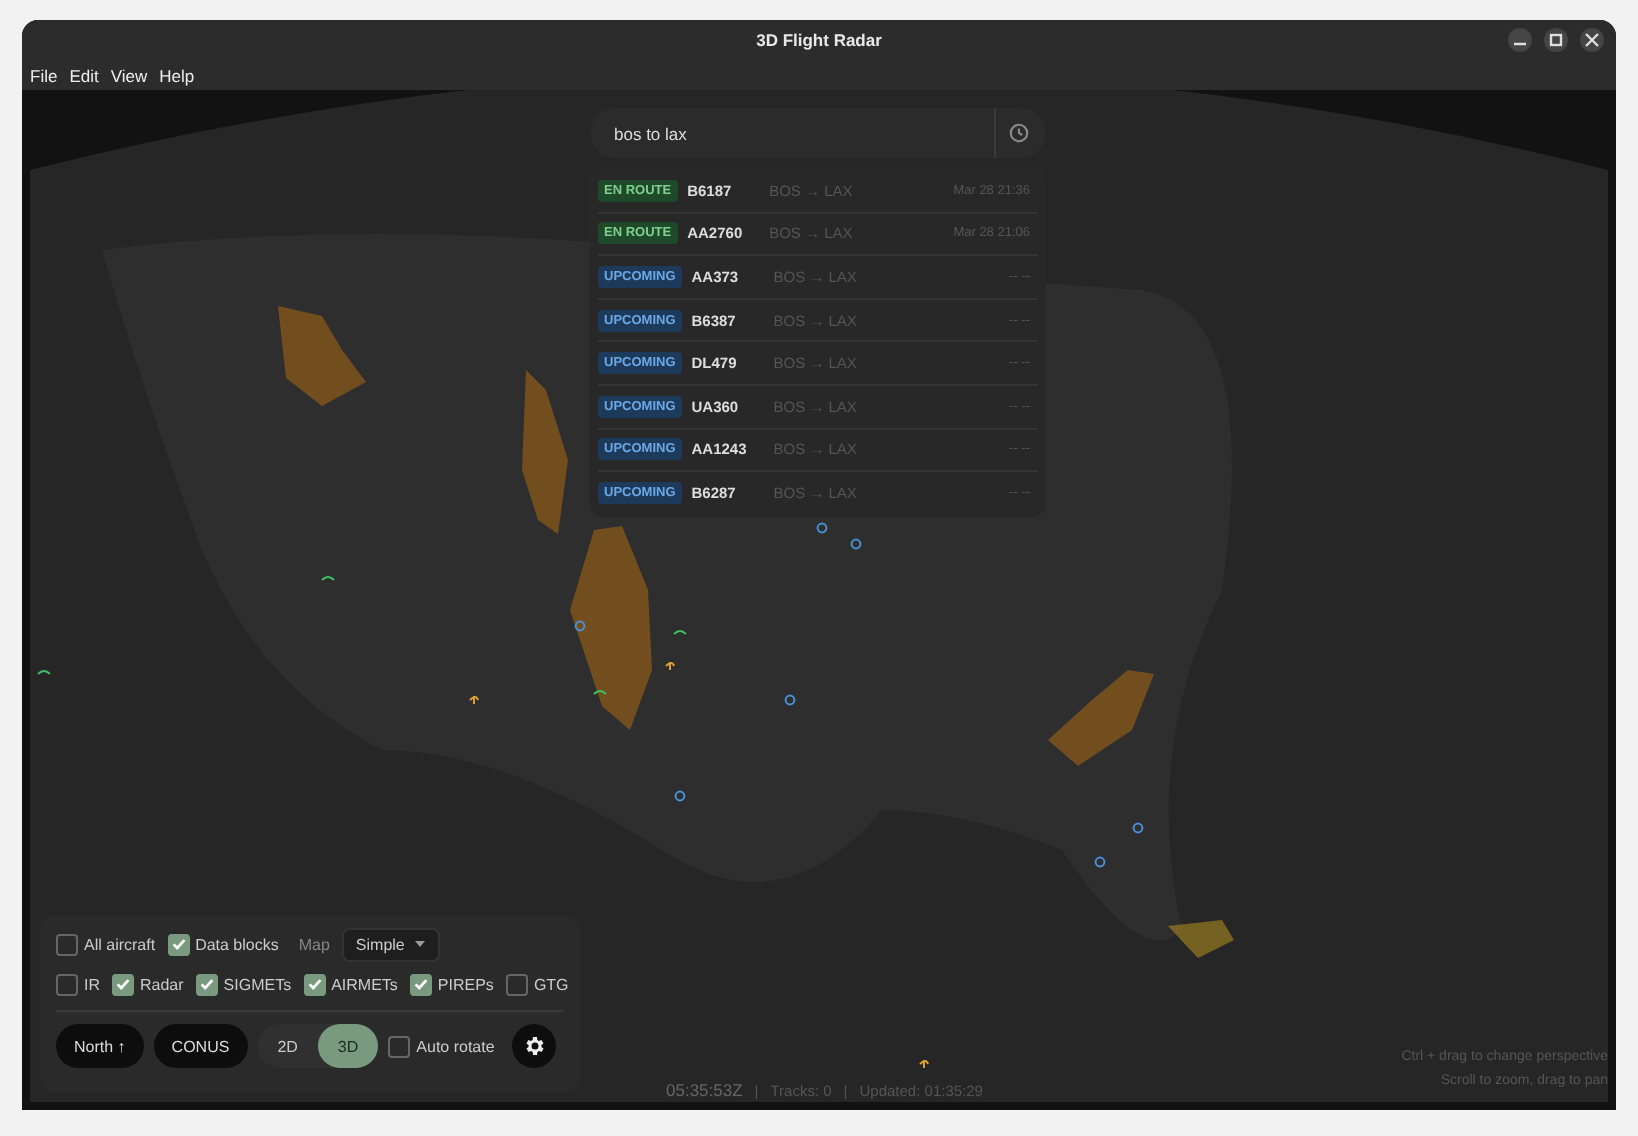  I want to click on checkbox-option: Auto rotate, so click(441, 1046).